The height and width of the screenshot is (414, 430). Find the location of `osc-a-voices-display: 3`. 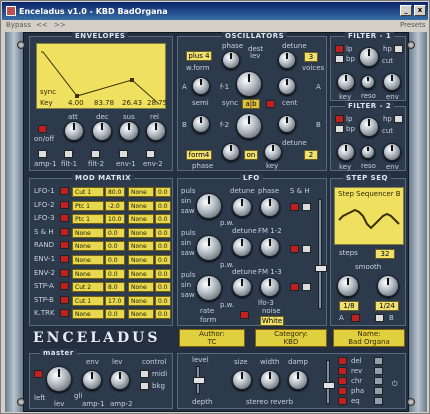

osc-a-voices-display: 3 is located at coordinates (311, 57).